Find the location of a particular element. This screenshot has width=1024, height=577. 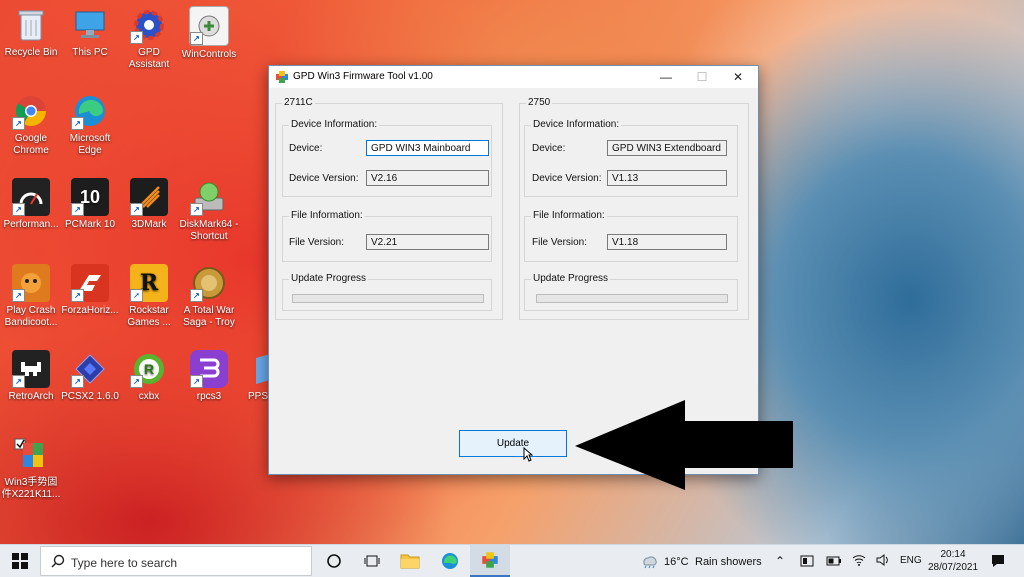

folder-icon is located at coordinates (410, 561).